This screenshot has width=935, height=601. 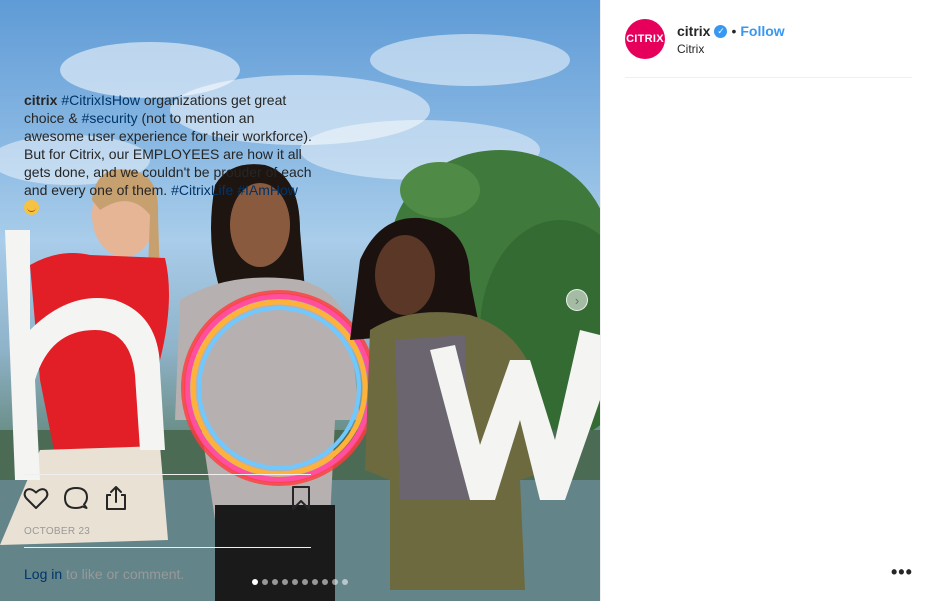 I want to click on carousel-next-button: ›, so click(x=577, y=300).